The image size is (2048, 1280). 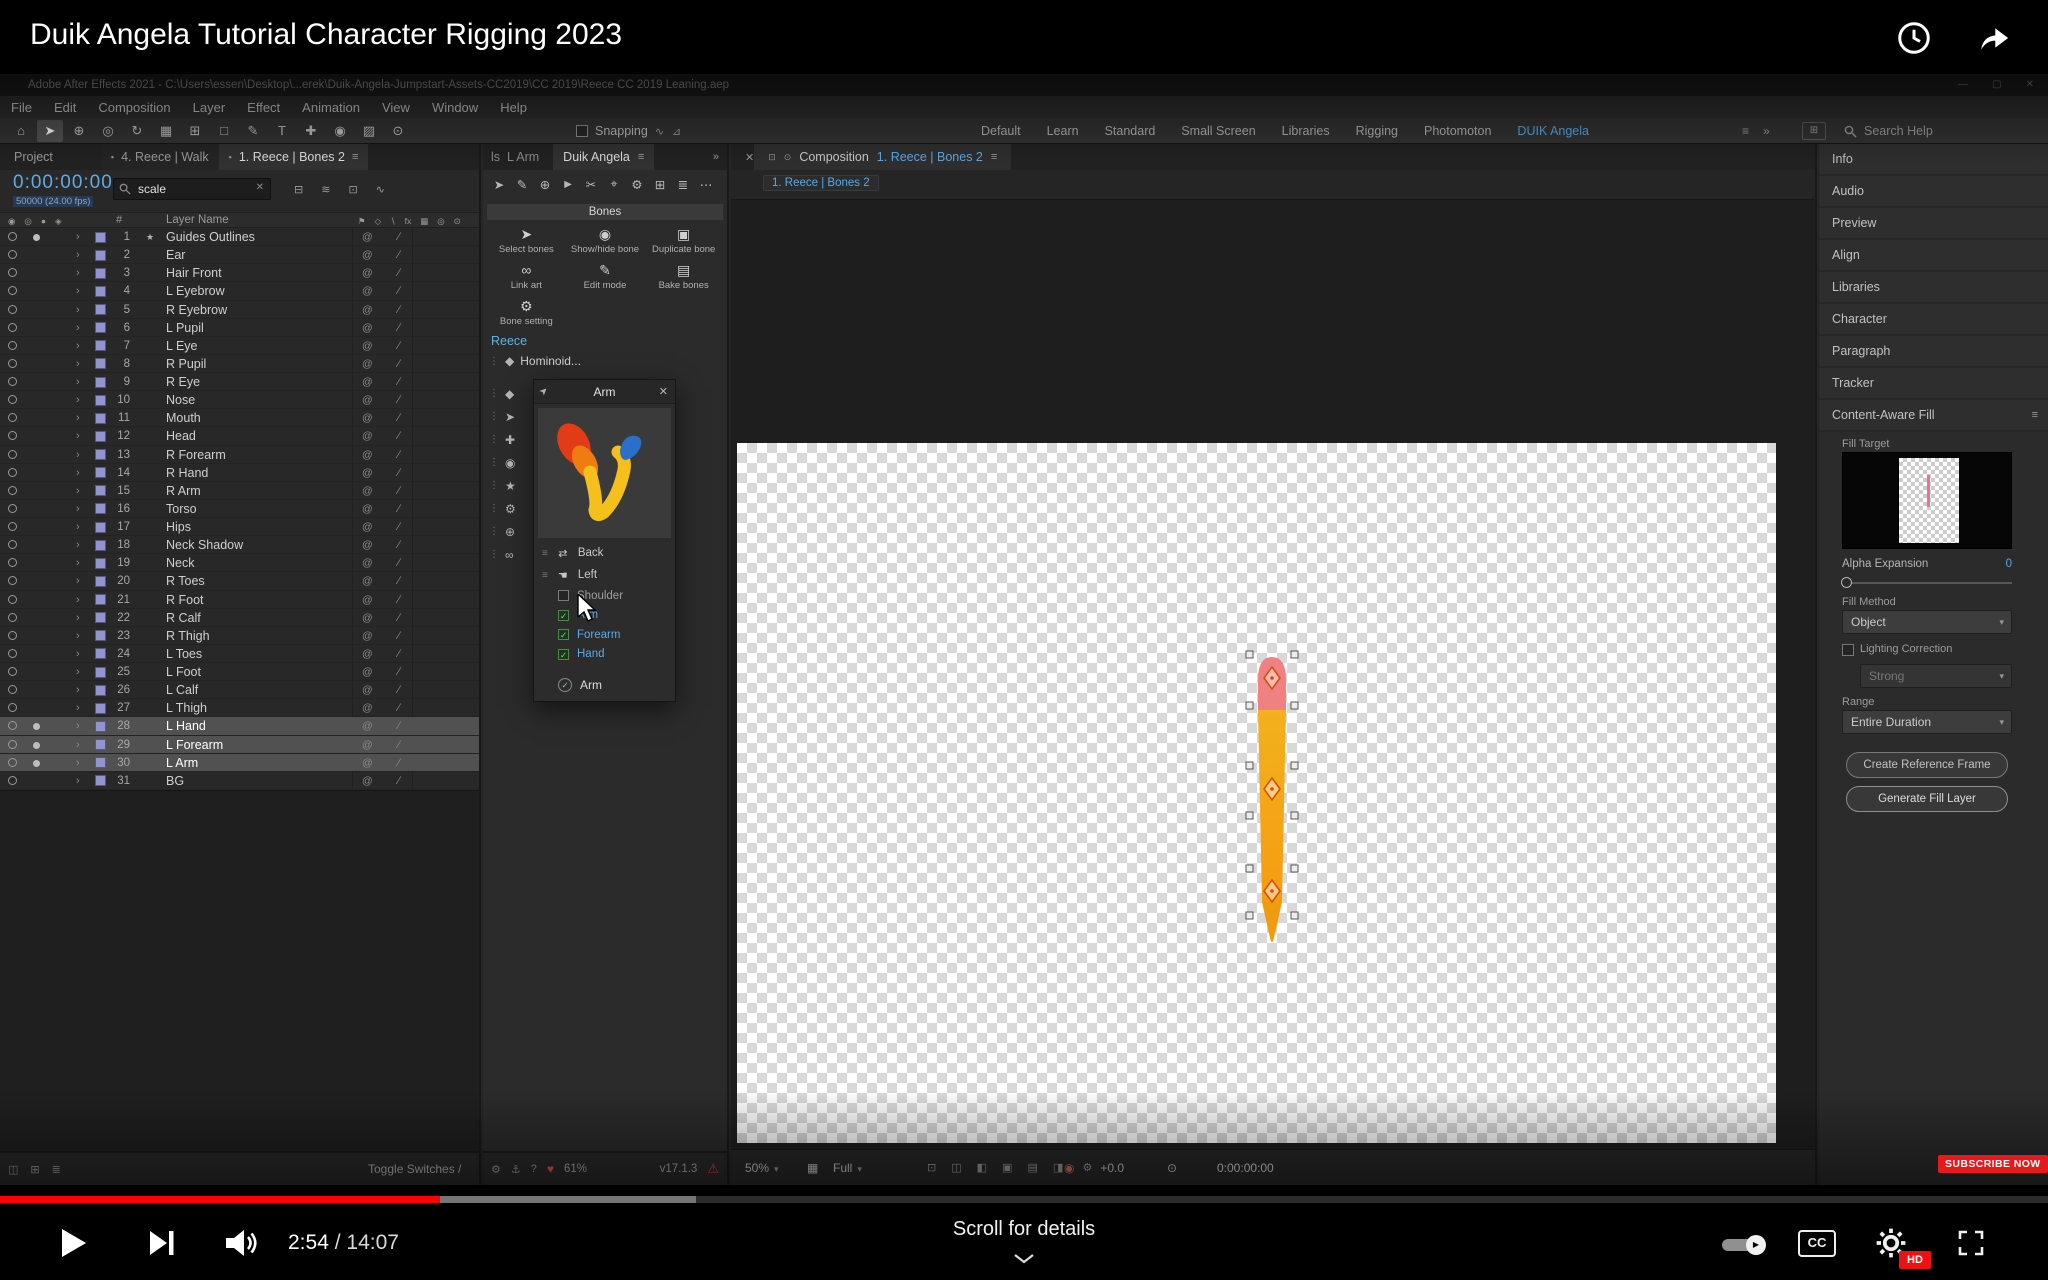 What do you see at coordinates (239, 237) in the screenshot?
I see `layer-row: › 1 ★ Guides Outlines @ ∕` at bounding box center [239, 237].